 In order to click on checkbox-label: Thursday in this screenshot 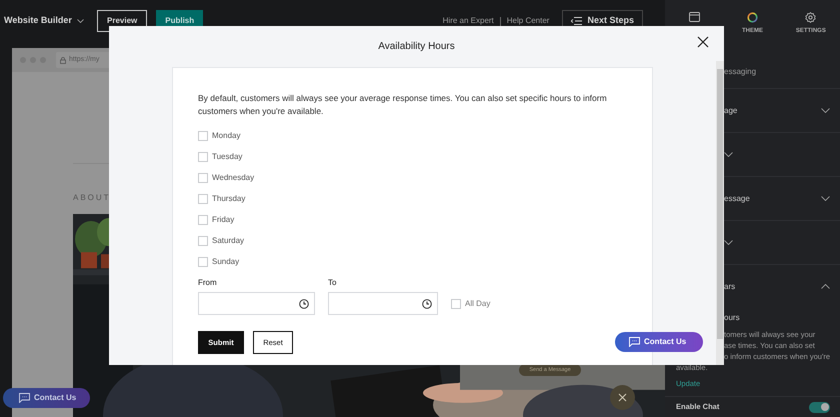, I will do `click(229, 198)`.